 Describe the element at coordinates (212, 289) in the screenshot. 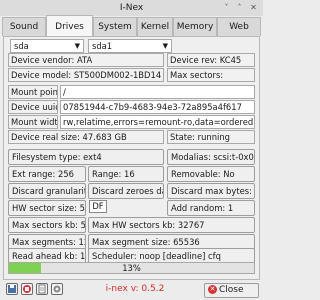

I see `close-icon: ✕` at that location.